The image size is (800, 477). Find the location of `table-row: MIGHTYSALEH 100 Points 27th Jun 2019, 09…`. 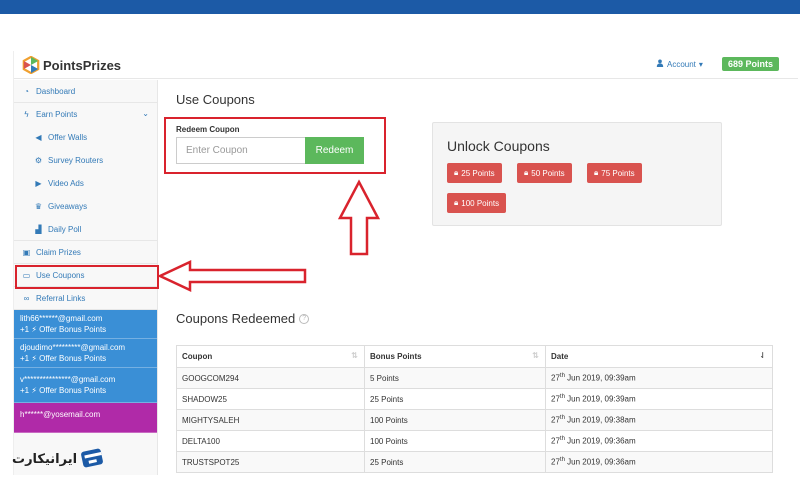

table-row: MIGHTYSALEH 100 Points 27th Jun 2019, 09… is located at coordinates (474, 420).